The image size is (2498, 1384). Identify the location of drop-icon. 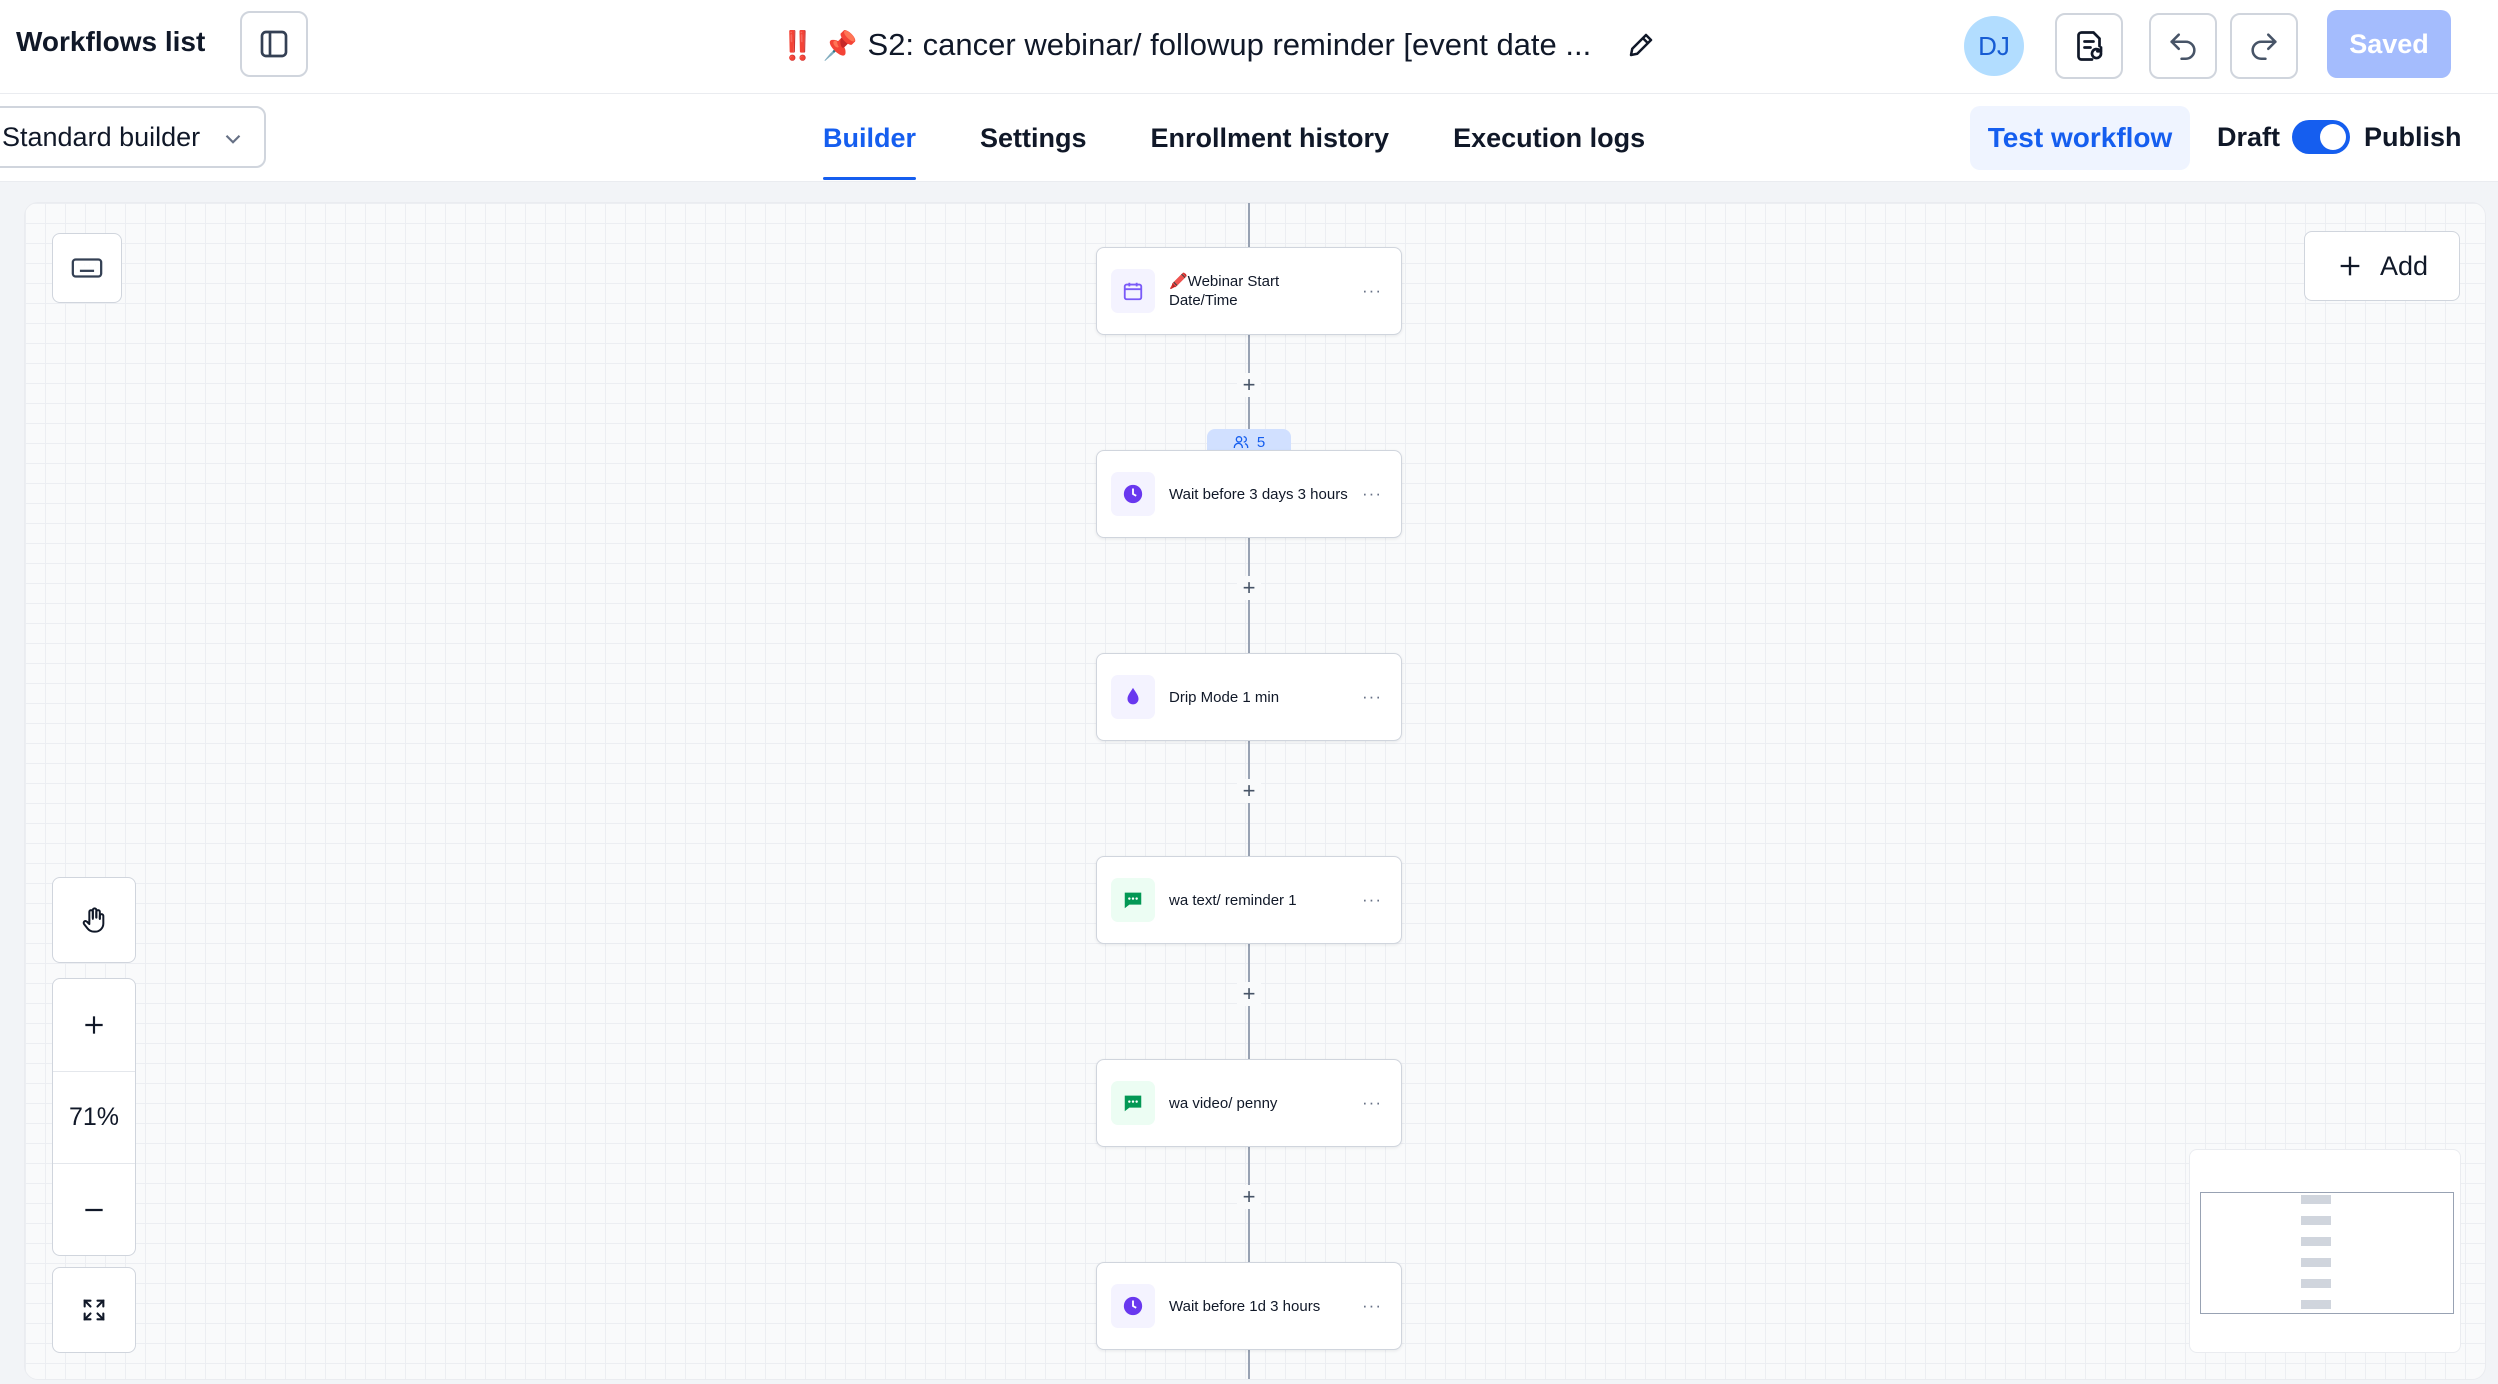
(1133, 696).